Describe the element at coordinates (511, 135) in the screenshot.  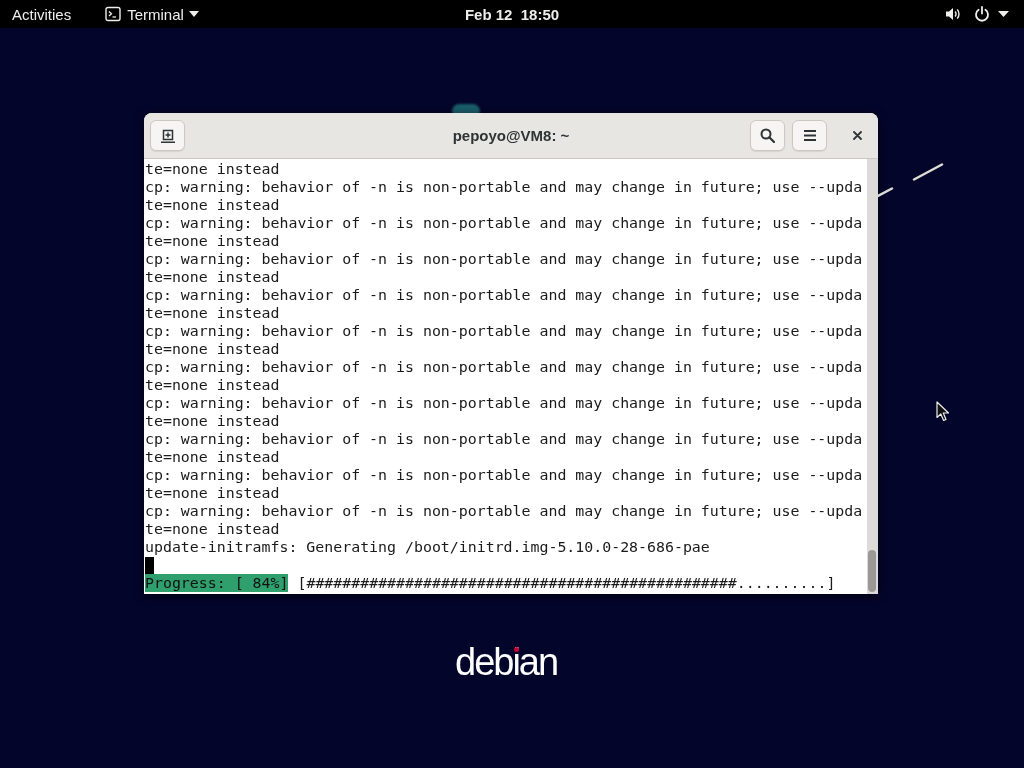
I see `window-title: pepoyo@VM8: ~` at that location.